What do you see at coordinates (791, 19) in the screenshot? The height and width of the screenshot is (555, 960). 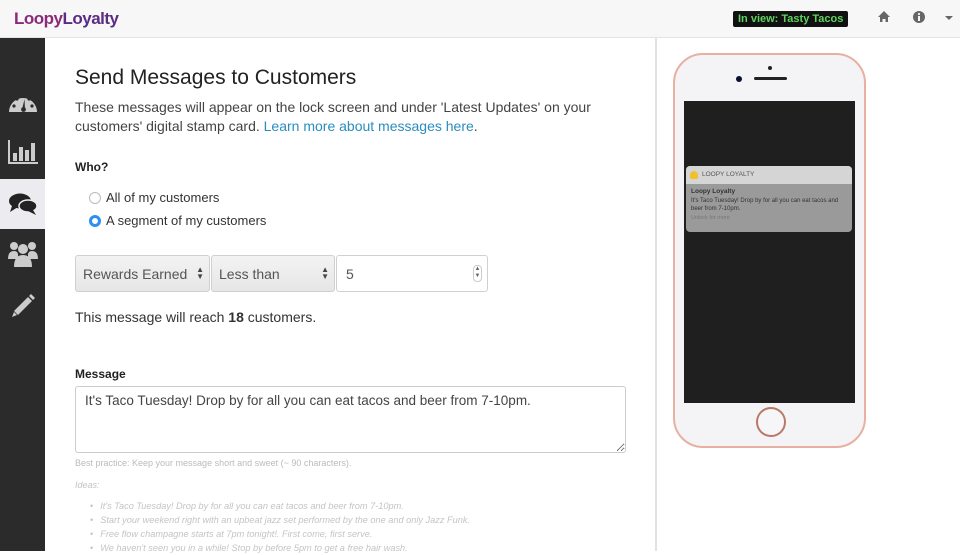 I see `in-view-badge: In view: Tasty Tacos` at bounding box center [791, 19].